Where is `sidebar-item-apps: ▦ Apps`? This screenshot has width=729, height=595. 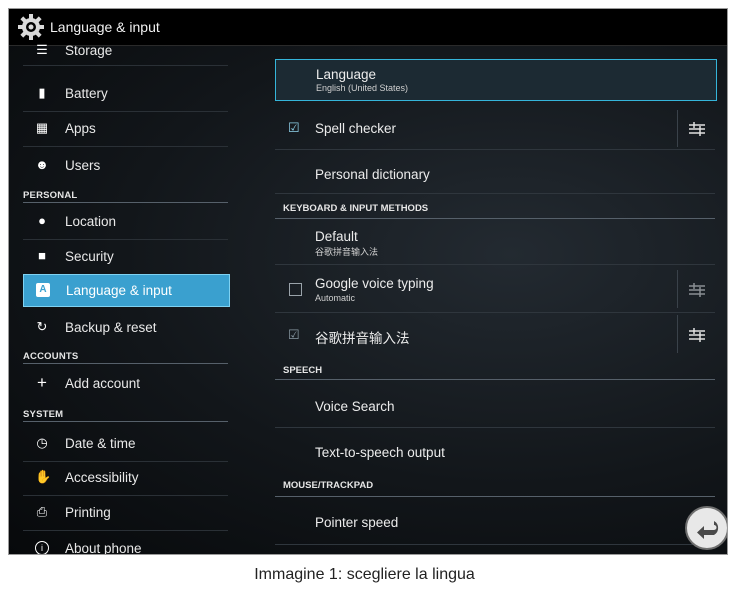
sidebar-item-apps: ▦ Apps is located at coordinates (125, 129).